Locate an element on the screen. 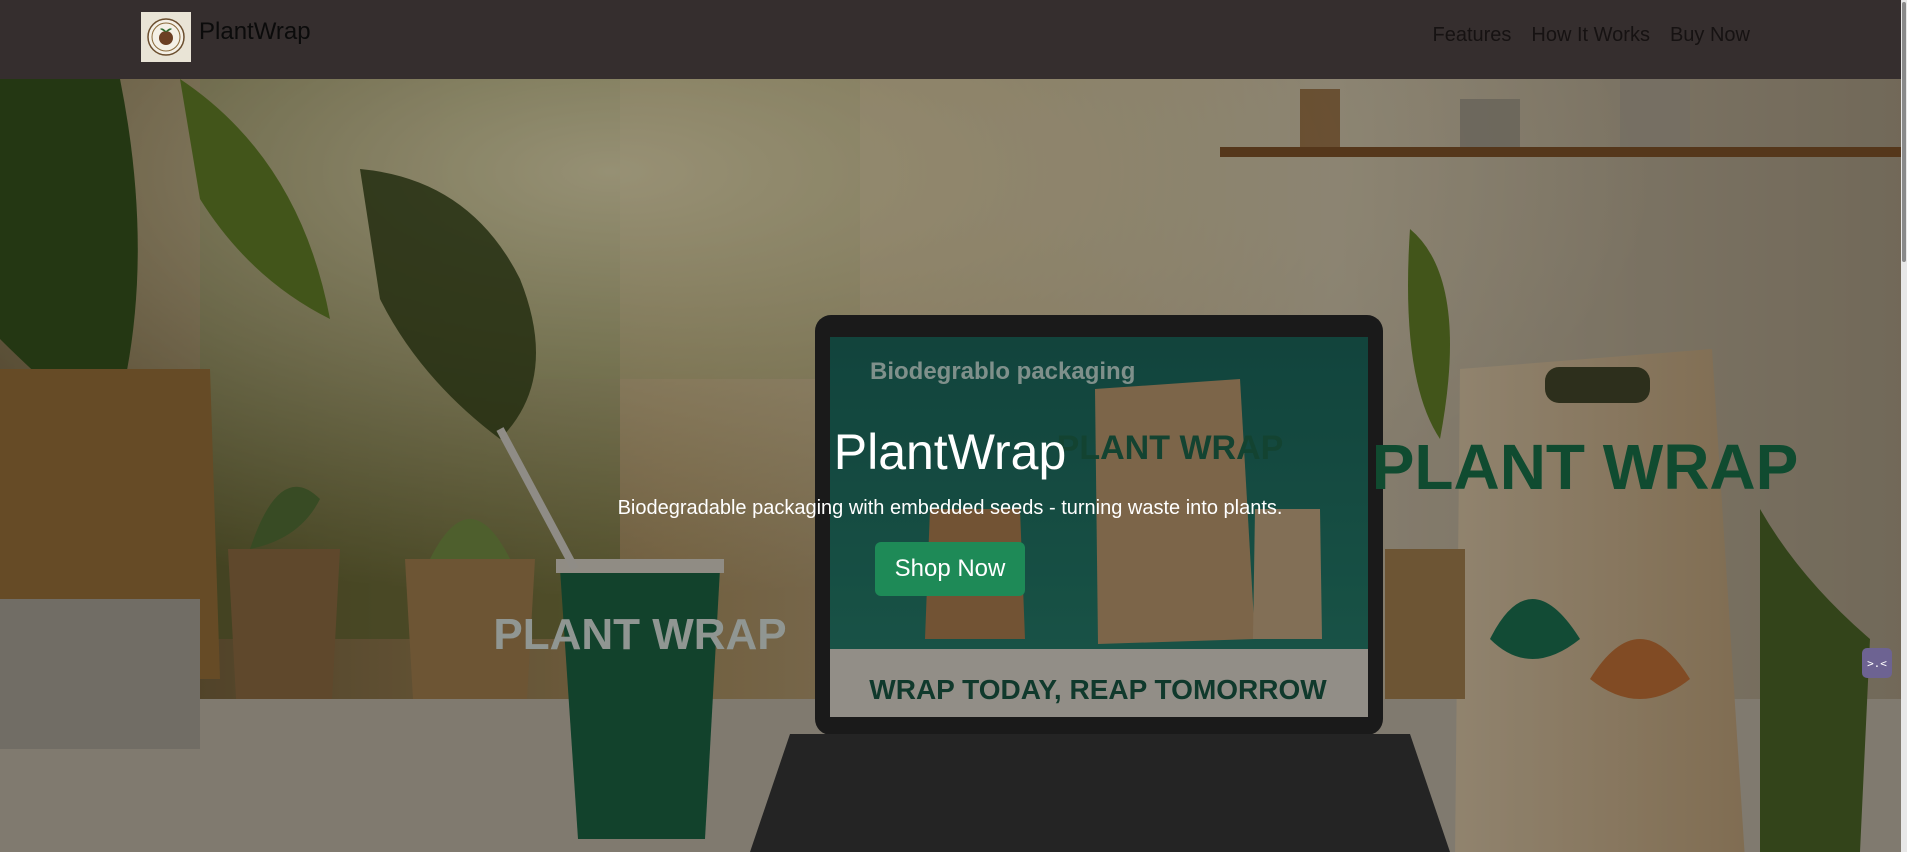 This screenshot has height=852, width=1907. nav-links: Features How It Works Buy Now is located at coordinates (1591, 35).